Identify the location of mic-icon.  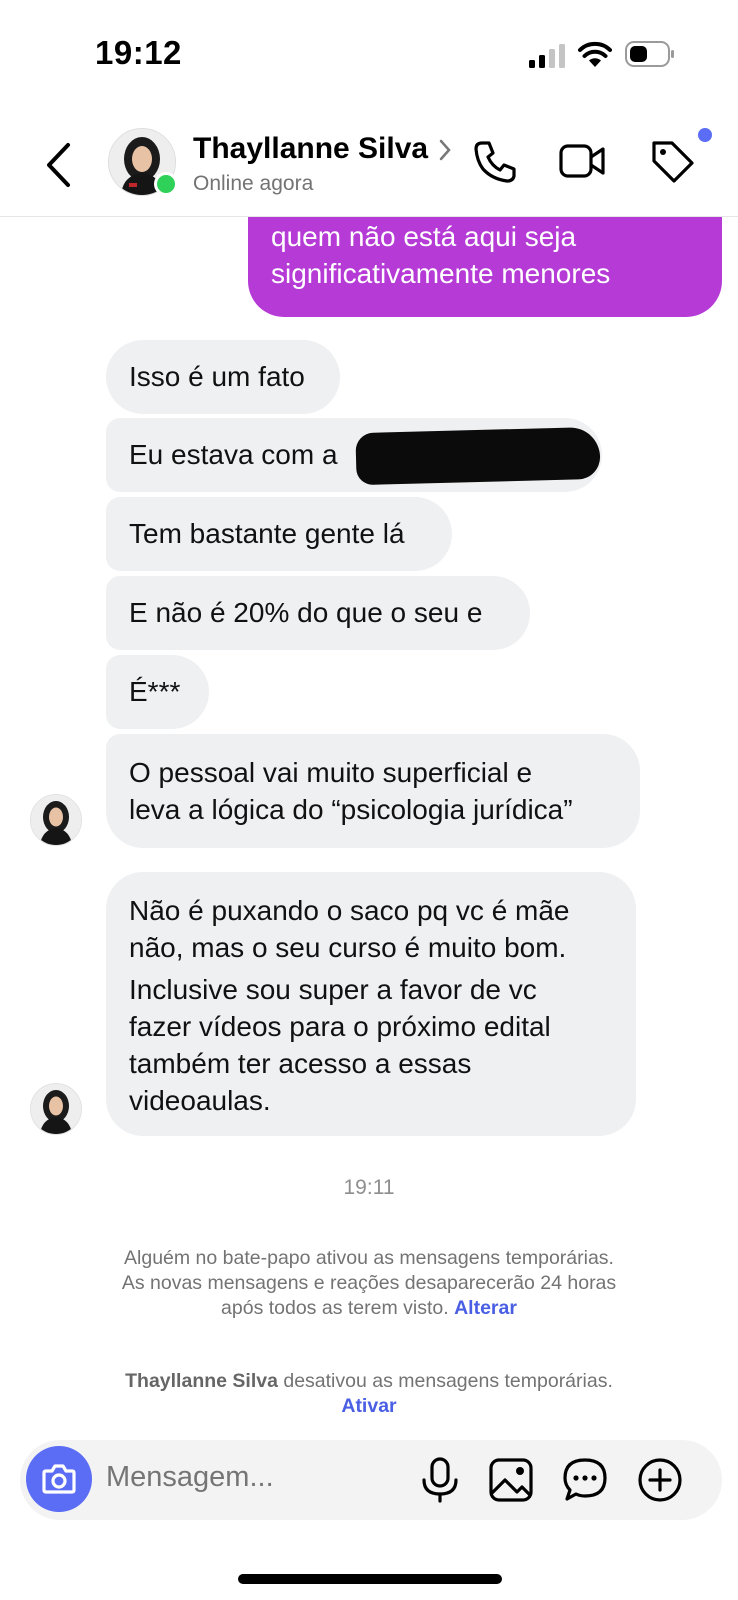
(440, 1480).